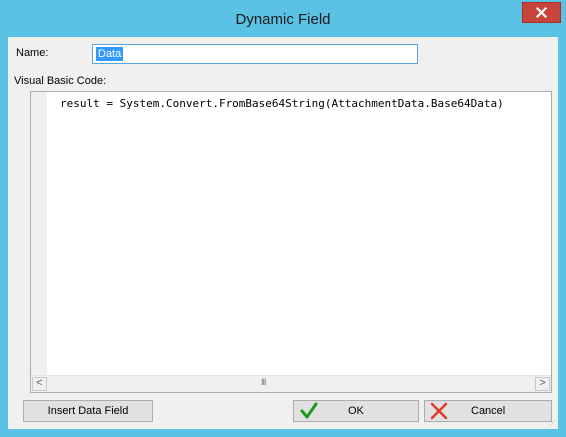 The height and width of the screenshot is (437, 566). I want to click on name-input-value: Data, so click(110, 54).